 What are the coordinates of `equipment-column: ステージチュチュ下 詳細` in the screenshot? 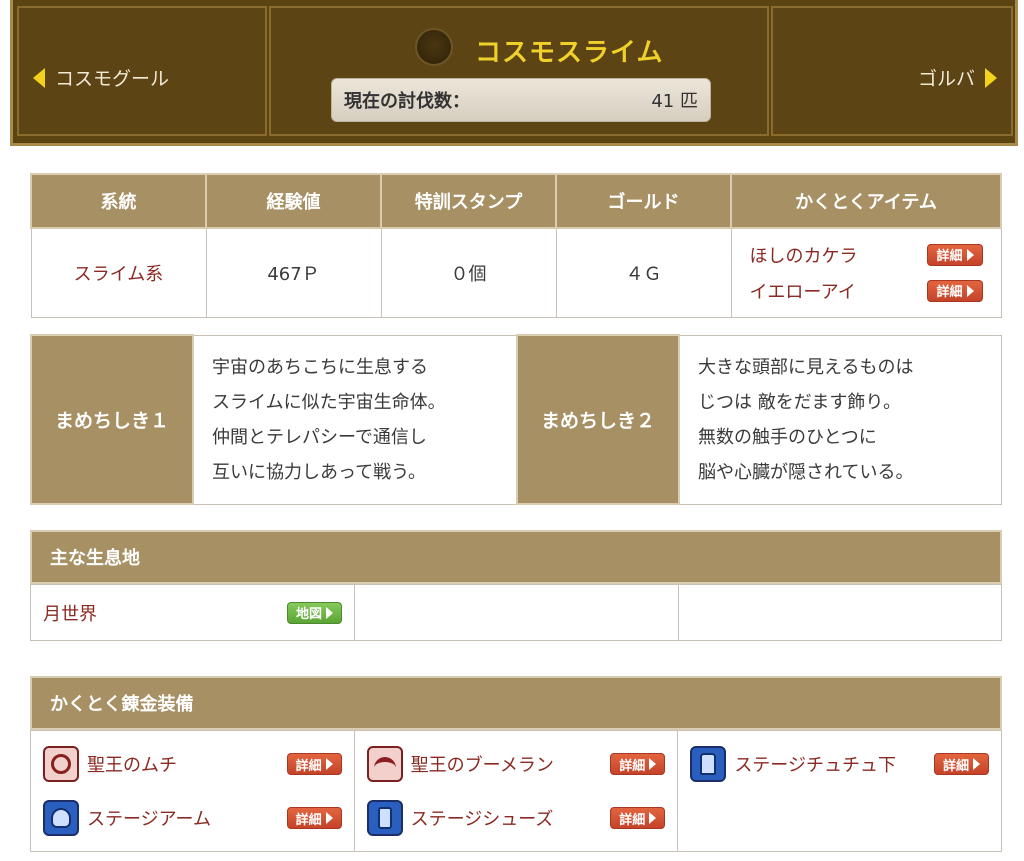 It's located at (839, 791).